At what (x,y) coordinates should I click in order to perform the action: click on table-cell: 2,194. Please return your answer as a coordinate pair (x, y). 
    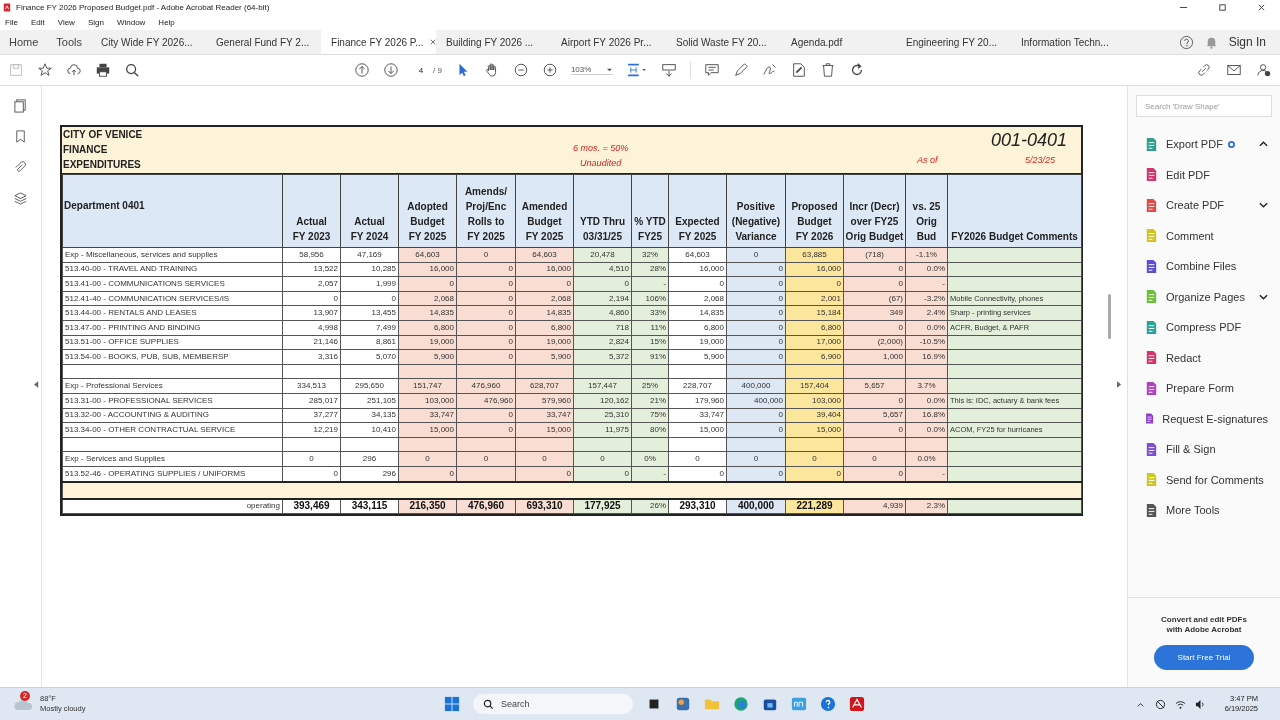
    Looking at the image, I should click on (618, 298).